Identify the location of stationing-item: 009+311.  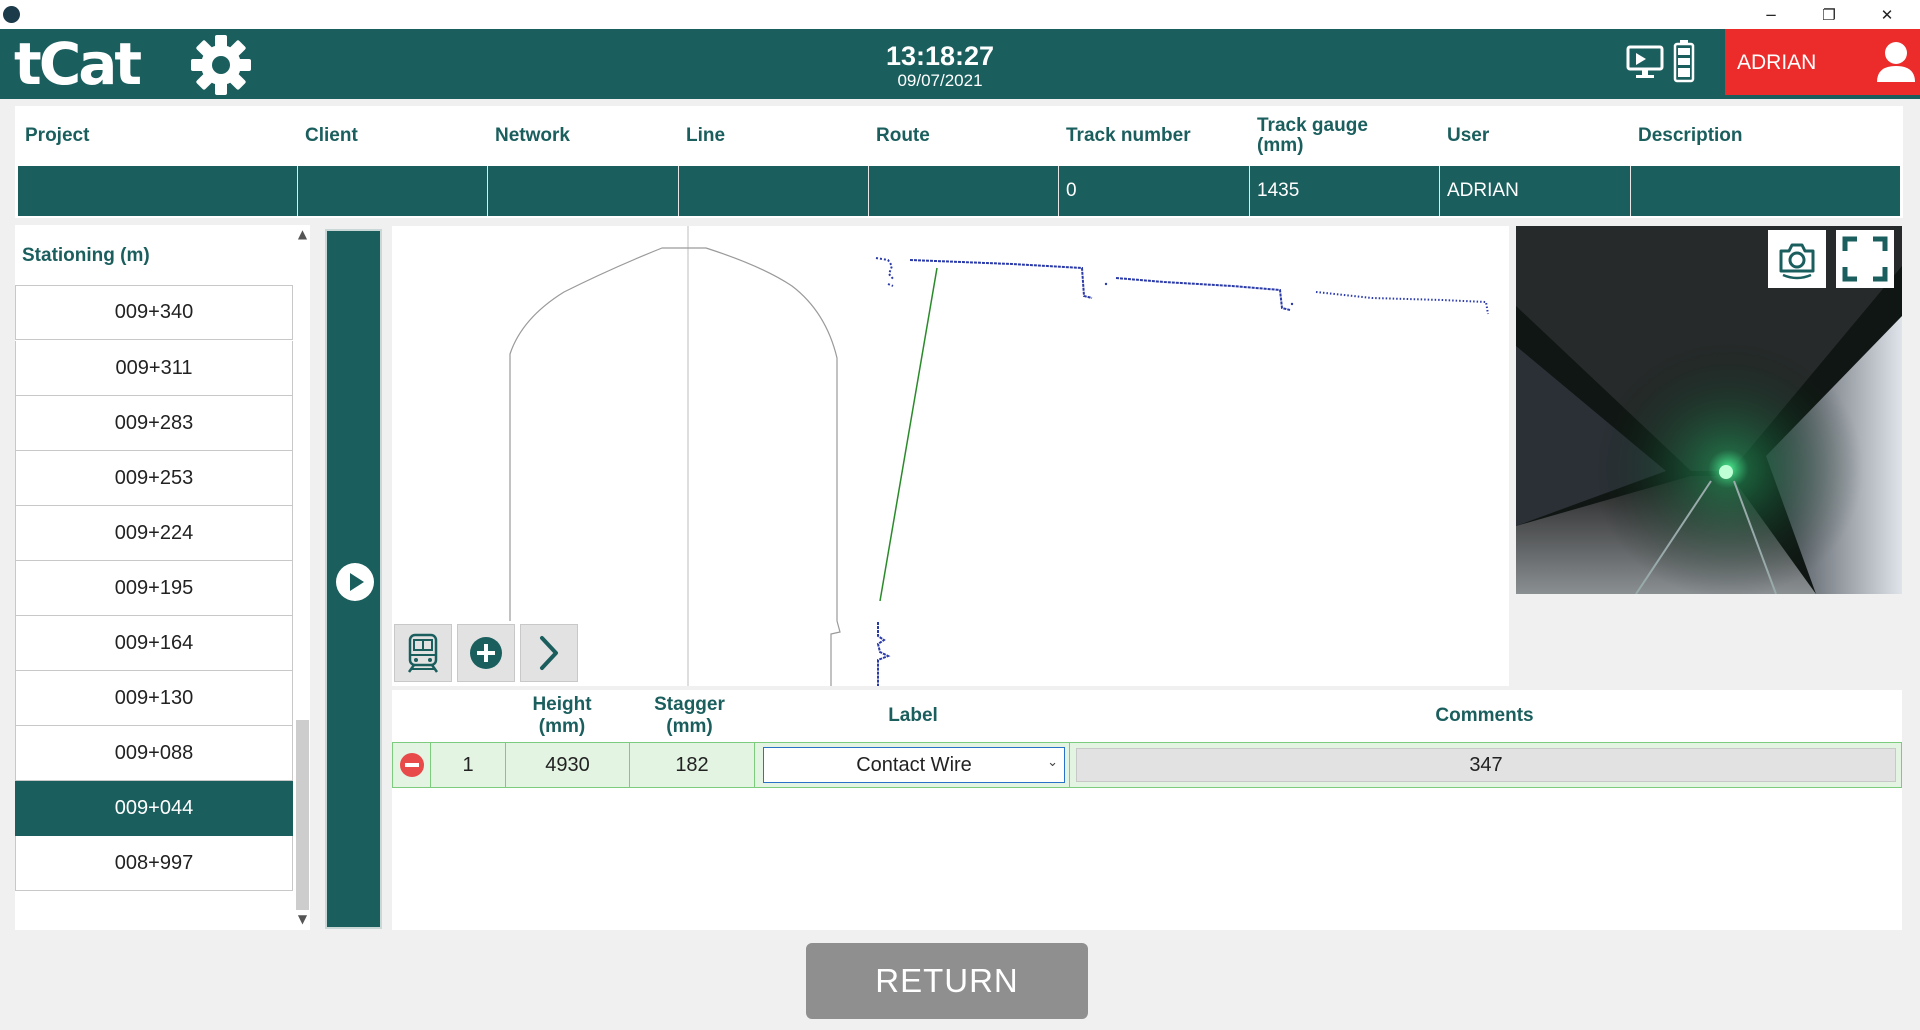
(154, 368).